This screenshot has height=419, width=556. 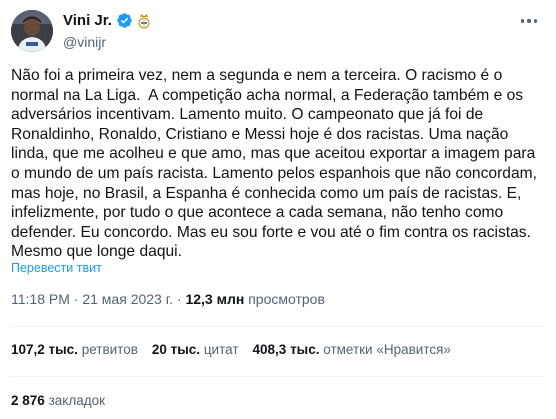 What do you see at coordinates (387, 349) in the screenshot?
I see `likes-label: отметки «Нравится»` at bounding box center [387, 349].